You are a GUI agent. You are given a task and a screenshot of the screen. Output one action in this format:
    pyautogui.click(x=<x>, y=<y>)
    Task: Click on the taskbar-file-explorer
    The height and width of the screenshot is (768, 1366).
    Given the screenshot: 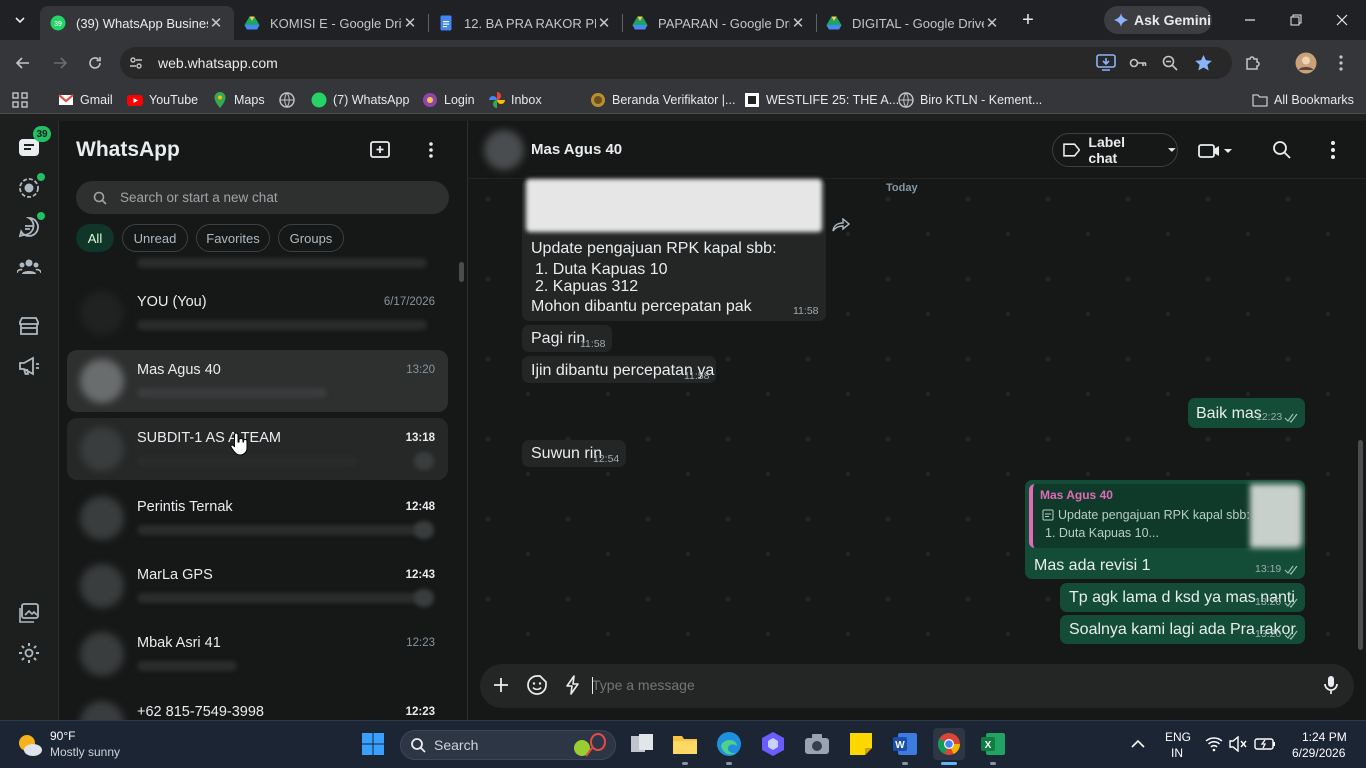 What is the action you would take?
    pyautogui.click(x=685, y=744)
    